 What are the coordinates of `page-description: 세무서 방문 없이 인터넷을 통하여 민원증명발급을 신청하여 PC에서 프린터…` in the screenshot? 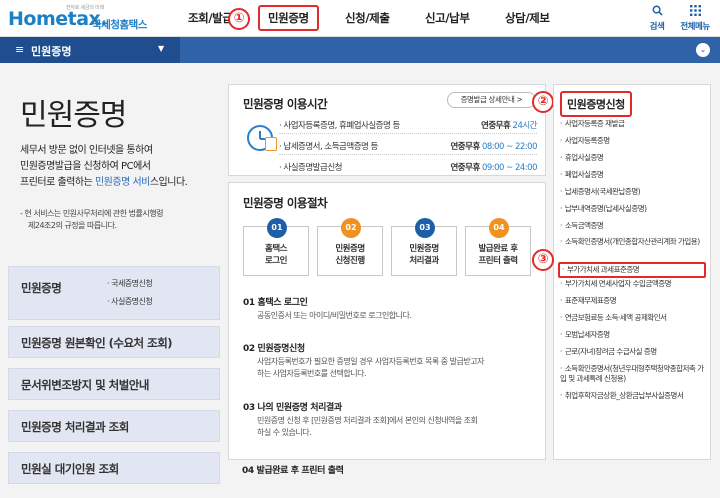 It's located at (120, 167).